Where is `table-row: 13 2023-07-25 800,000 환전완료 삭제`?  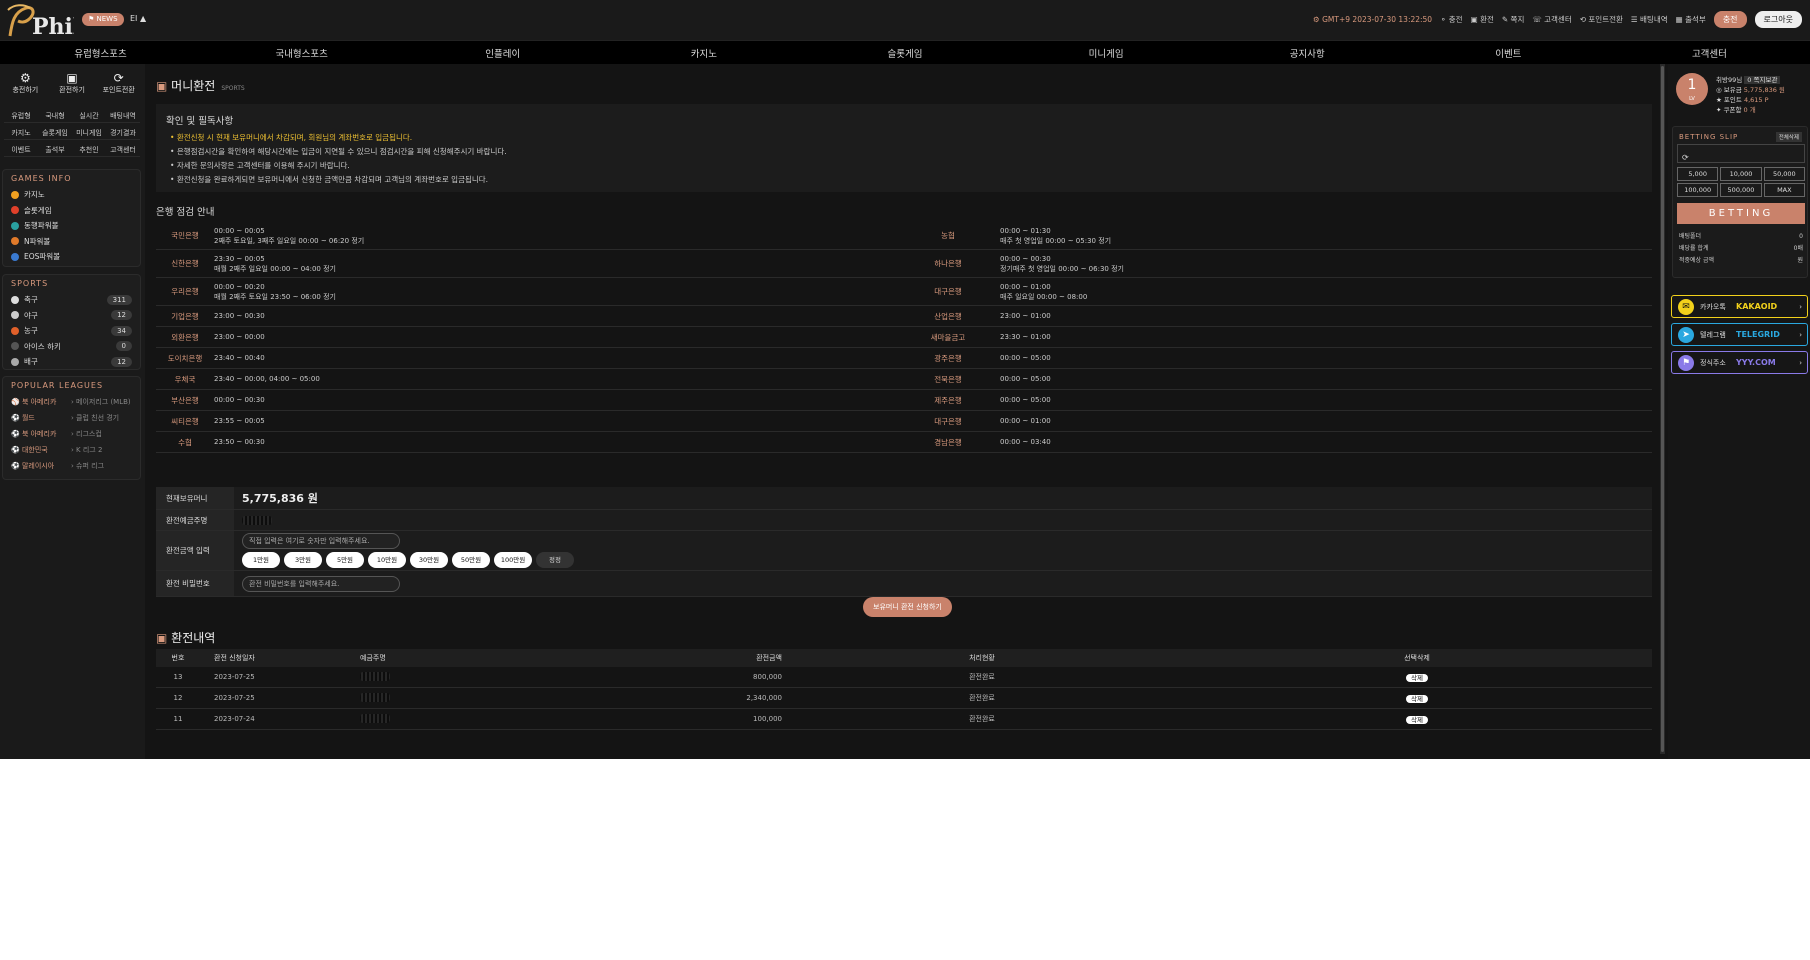 table-row: 13 2023-07-25 800,000 환전완료 삭제 is located at coordinates (904, 677).